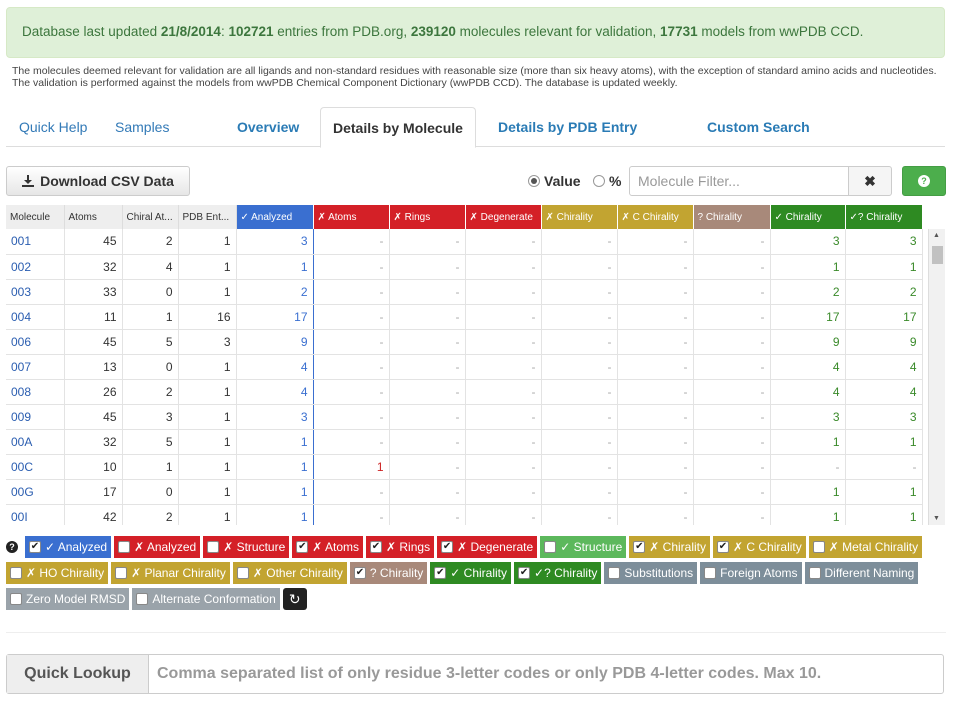 This screenshot has height=702, width=955. What do you see at coordinates (68, 599) in the screenshot?
I see `column-toggle: Zero Model RMSD` at bounding box center [68, 599].